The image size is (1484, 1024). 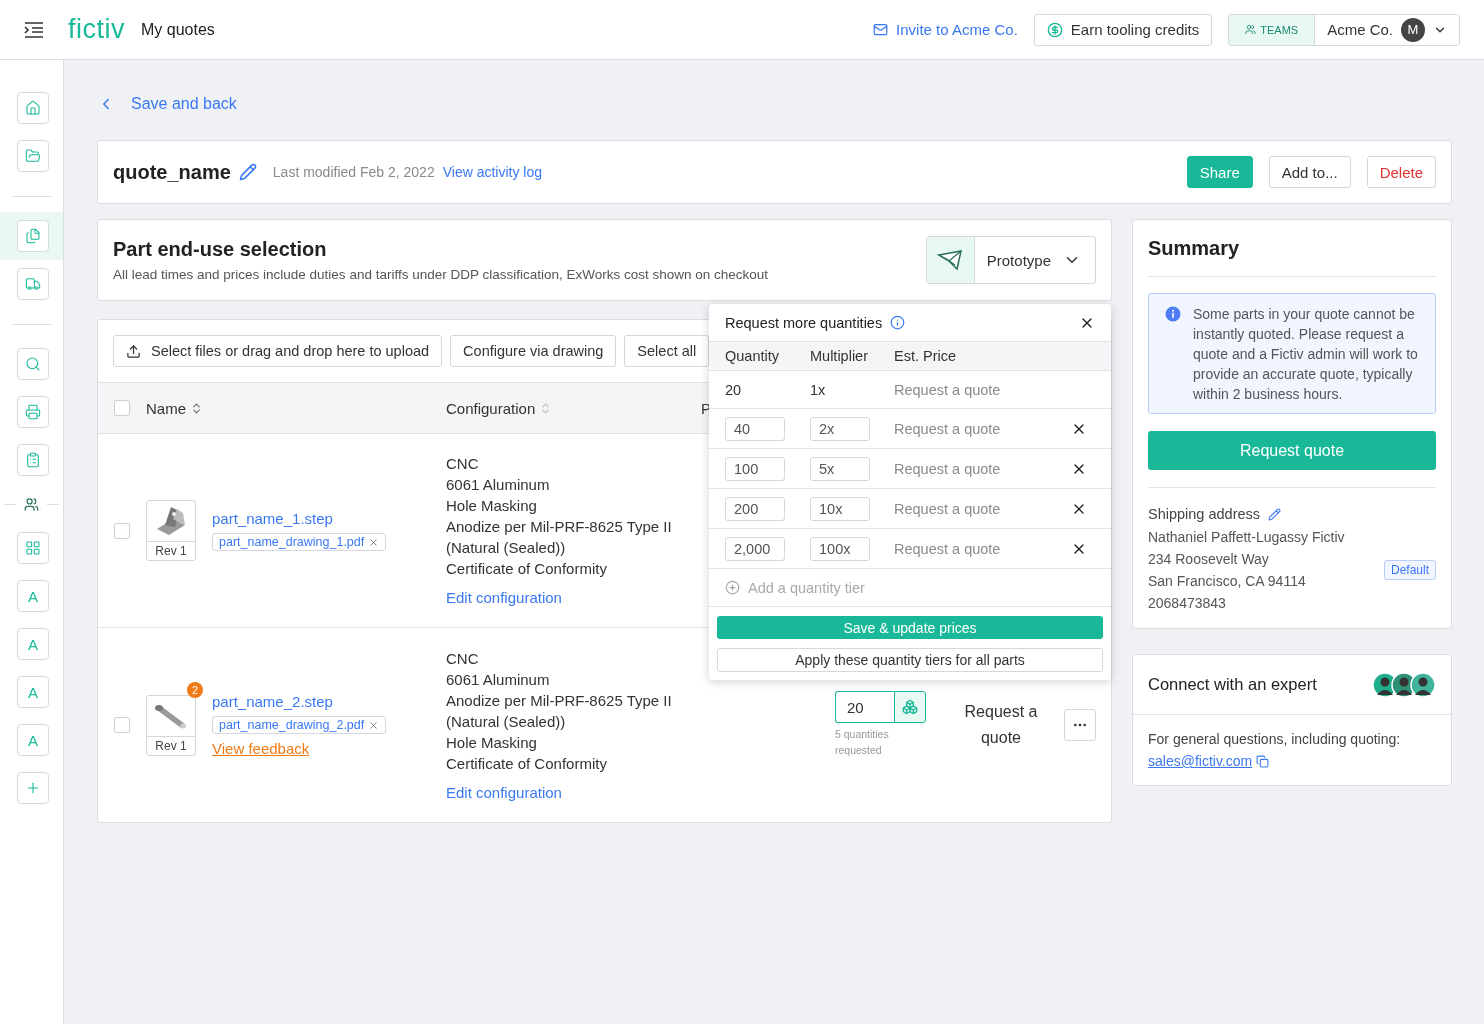 What do you see at coordinates (755, 428) in the screenshot?
I see `quantity-input: 40` at bounding box center [755, 428].